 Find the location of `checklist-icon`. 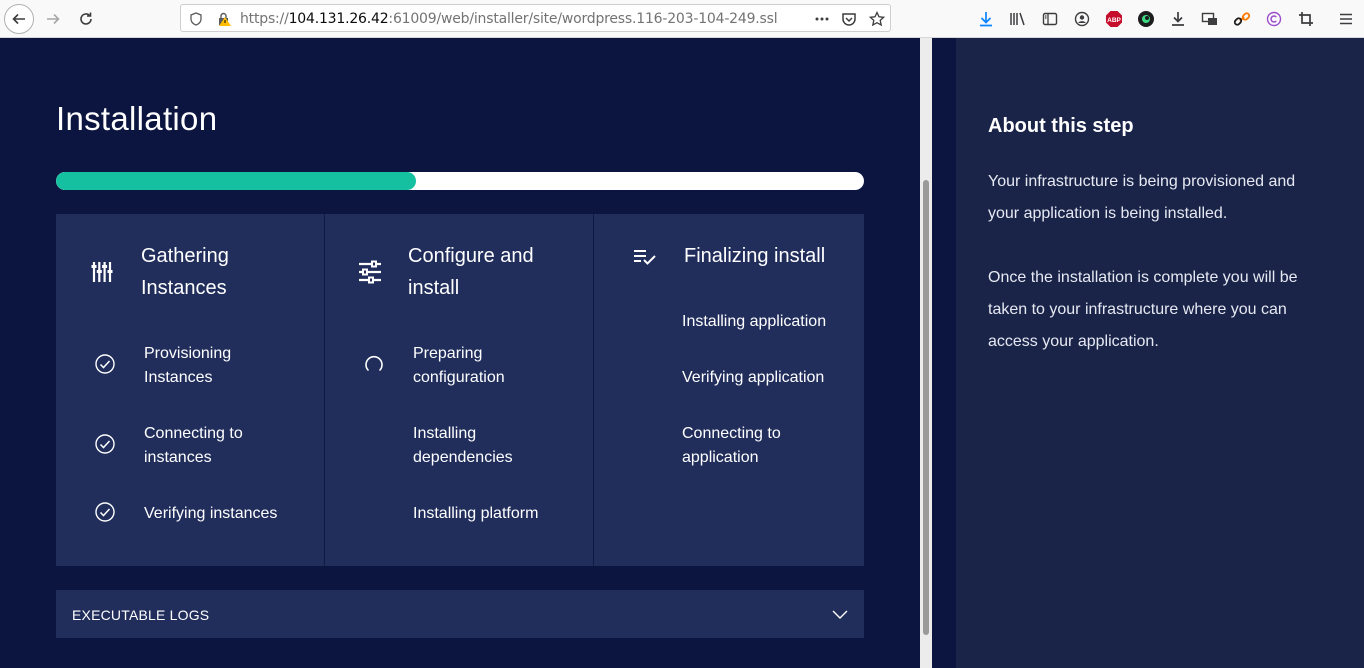

checklist-icon is located at coordinates (644, 256).